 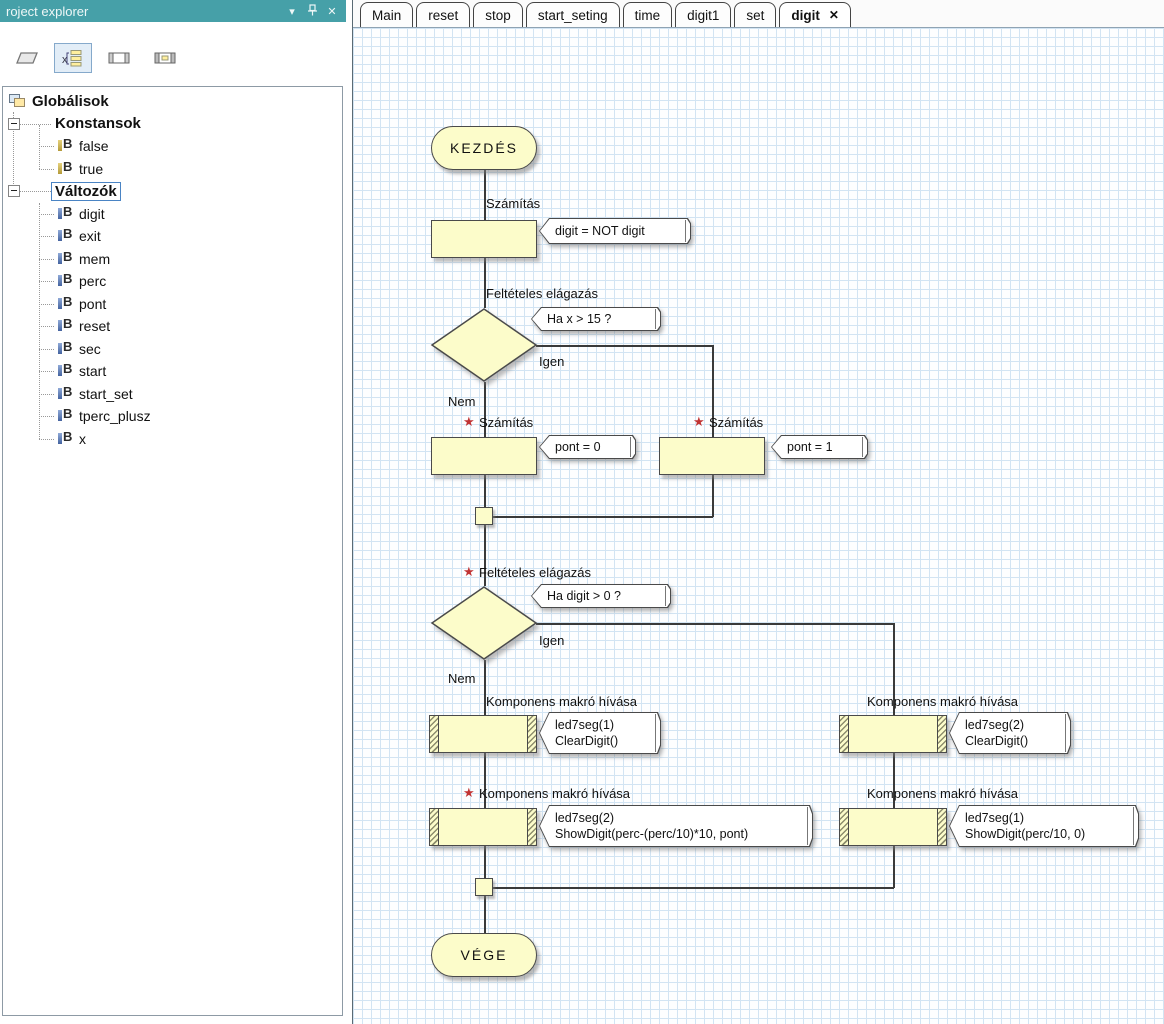 I want to click on tree-label: pont, so click(x=93, y=303).